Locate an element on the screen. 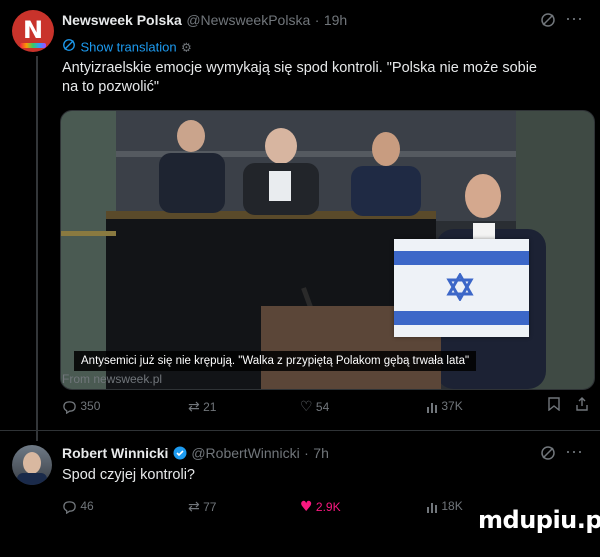 Image resolution: width=600 pixels, height=557 pixels. site-watermark: mdupiu.pl is located at coordinates (539, 520).